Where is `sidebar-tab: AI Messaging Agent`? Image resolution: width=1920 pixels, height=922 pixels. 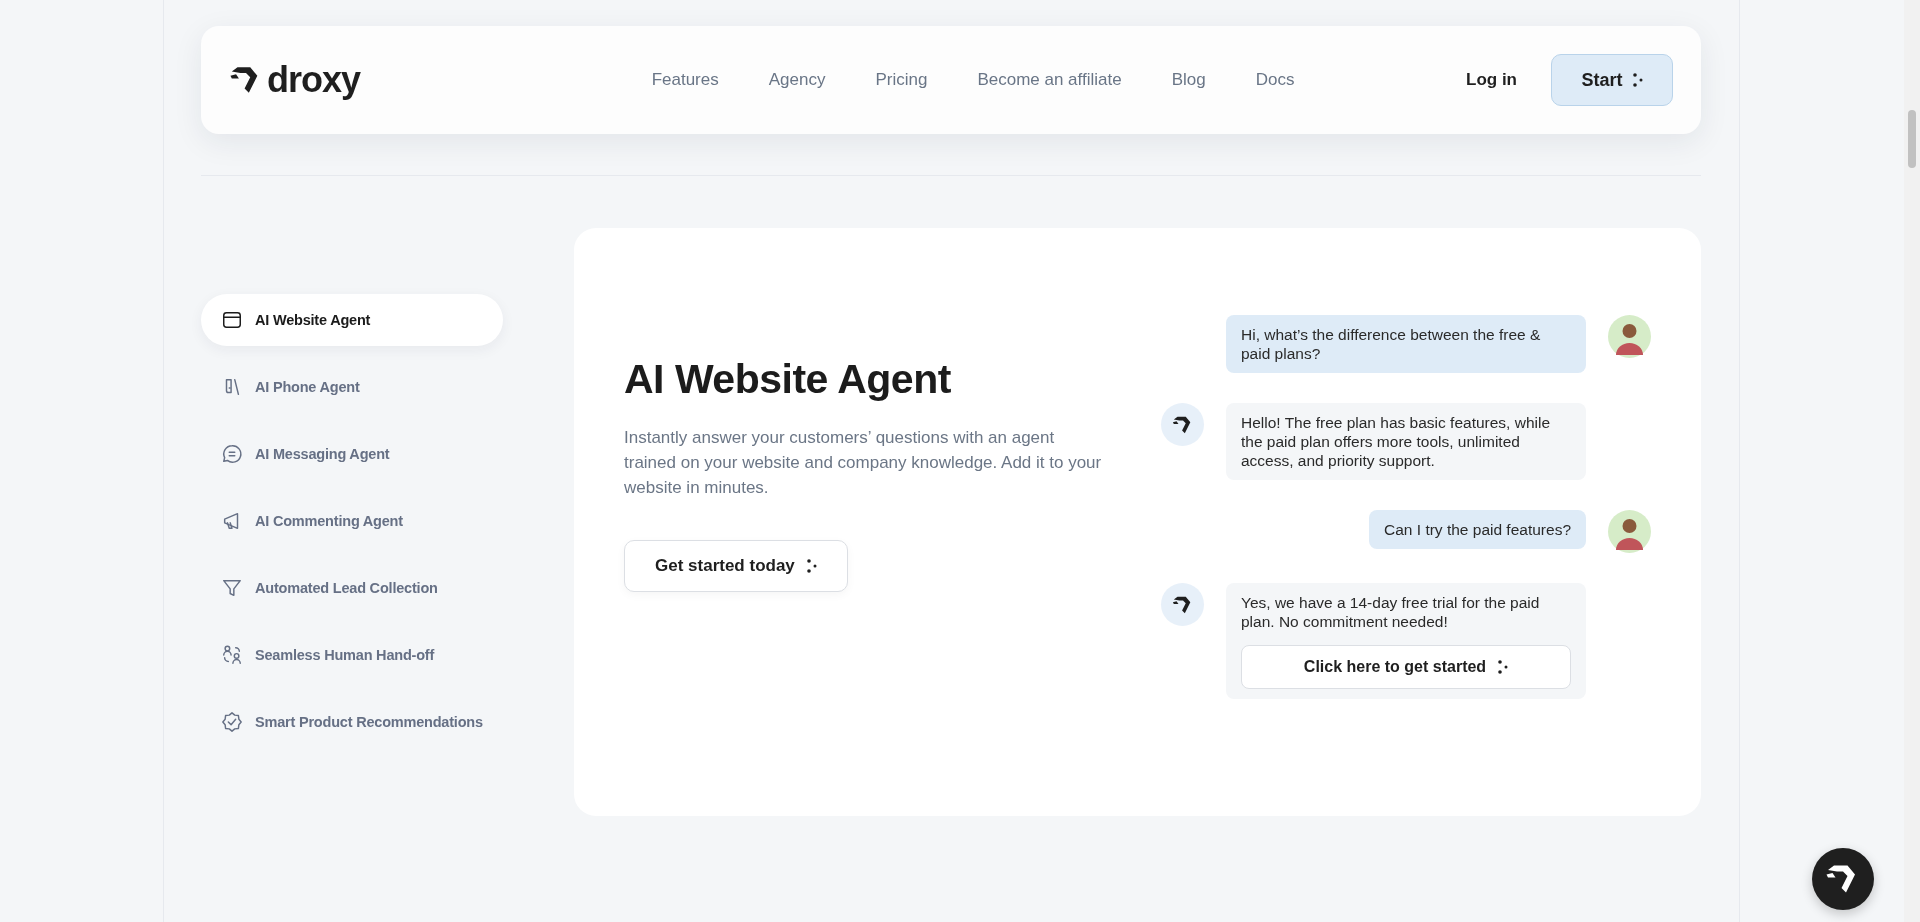
sidebar-tab: AI Messaging Agent is located at coordinates (352, 454).